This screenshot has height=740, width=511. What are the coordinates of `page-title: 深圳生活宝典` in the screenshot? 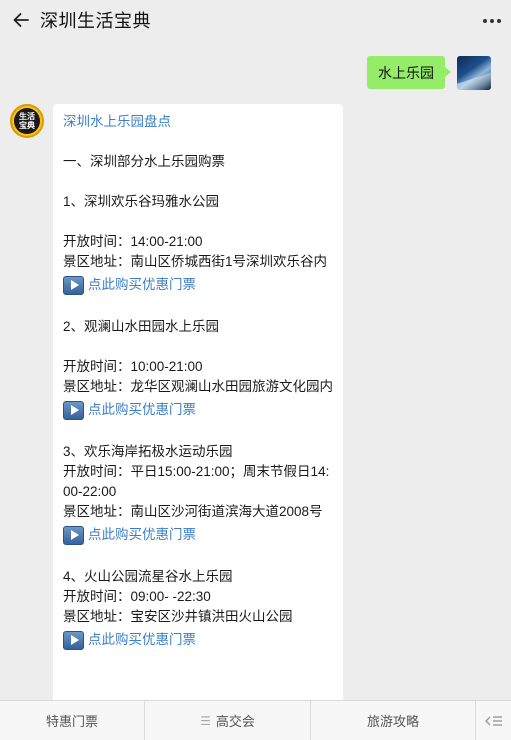 It's located at (95, 21).